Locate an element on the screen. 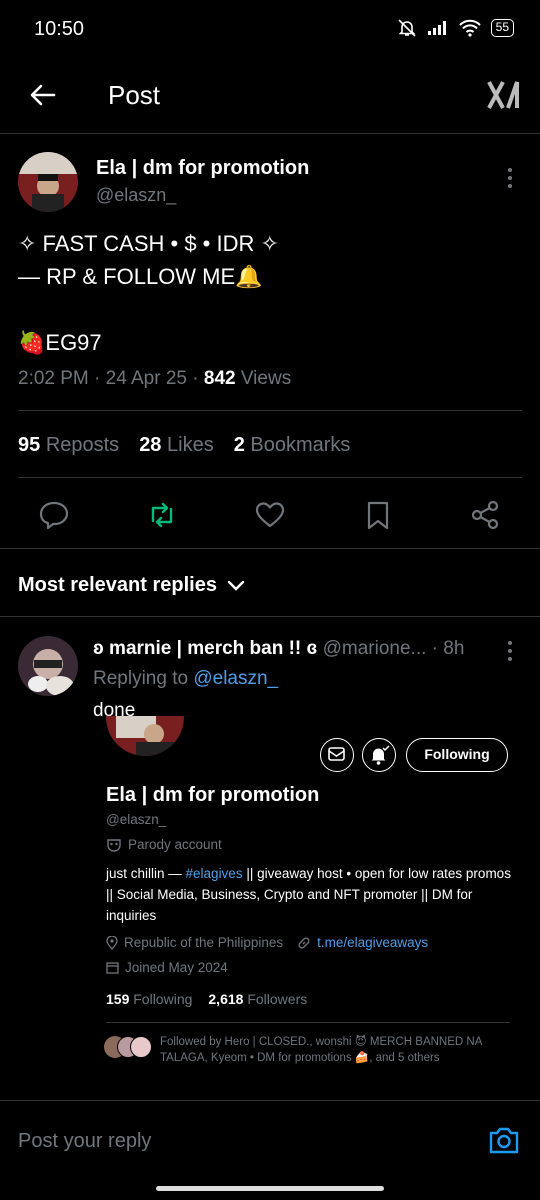 The image size is (540, 1200). reply-author-name: ʚ marnie | merch ban !! ɞ is located at coordinates (205, 648).